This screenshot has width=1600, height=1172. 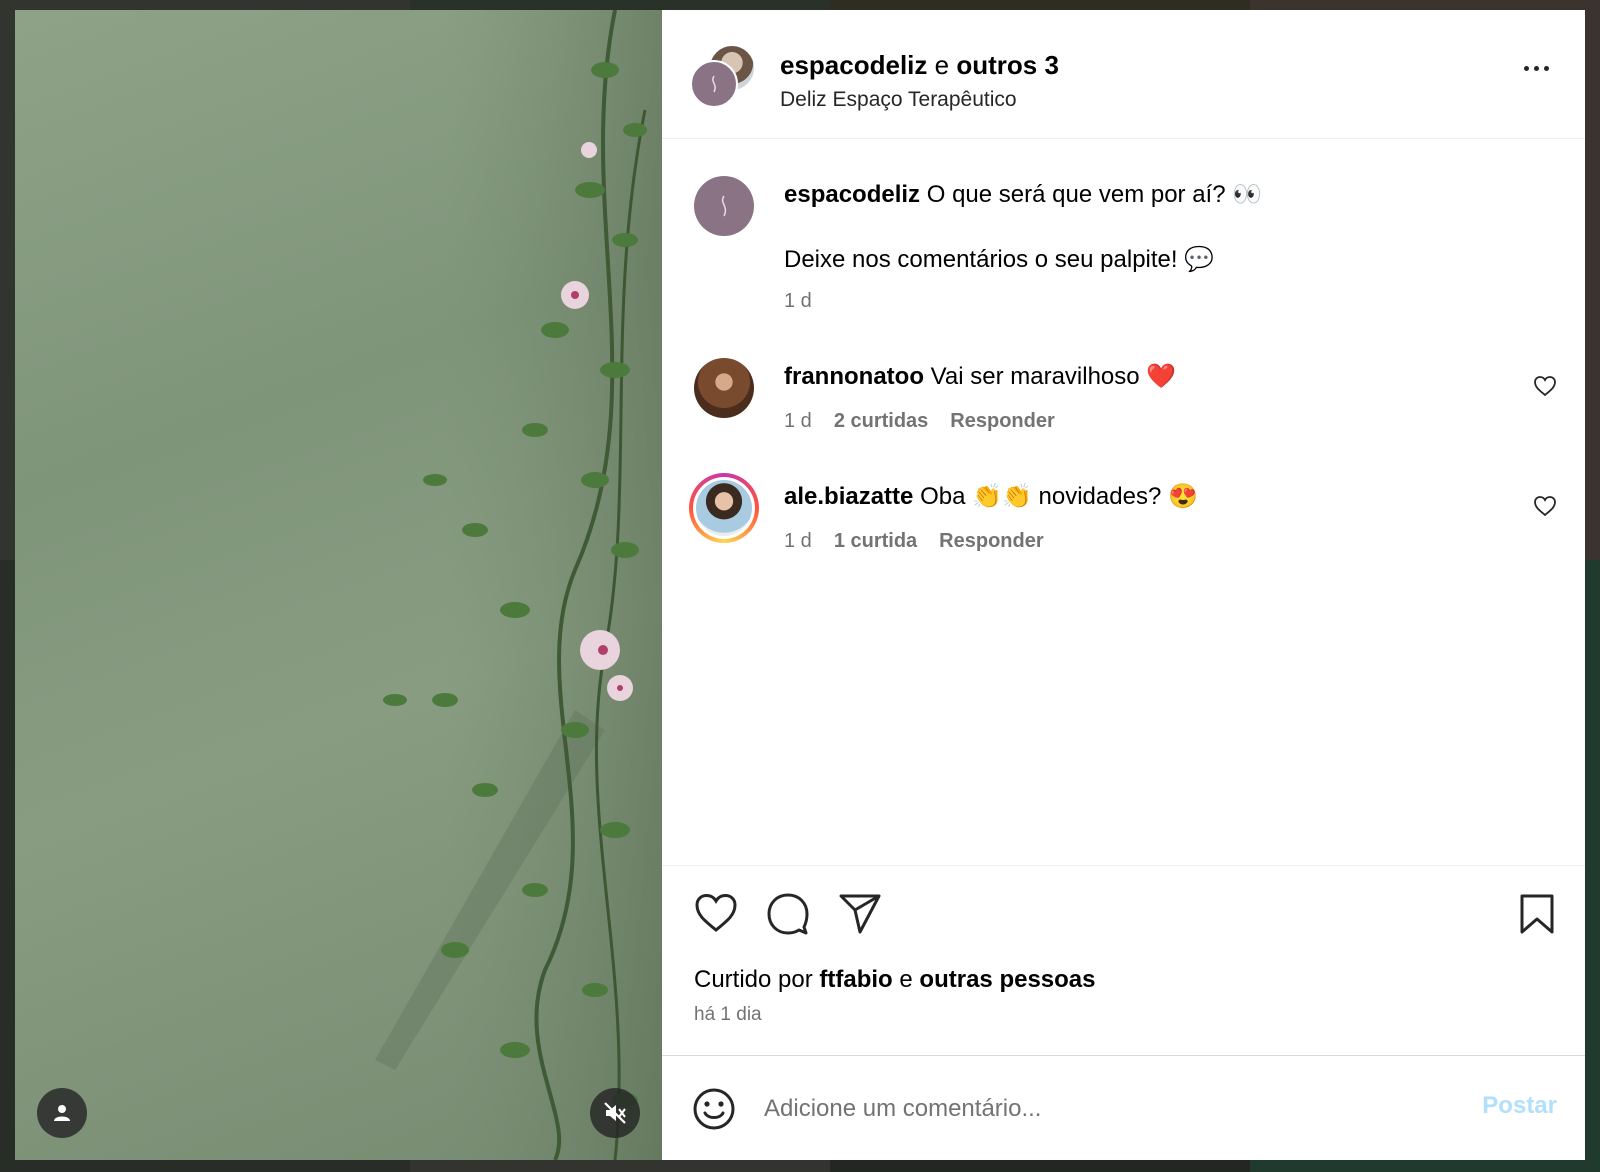 I want to click on add-comment-bar: Postar, so click(x=1123, y=1107).